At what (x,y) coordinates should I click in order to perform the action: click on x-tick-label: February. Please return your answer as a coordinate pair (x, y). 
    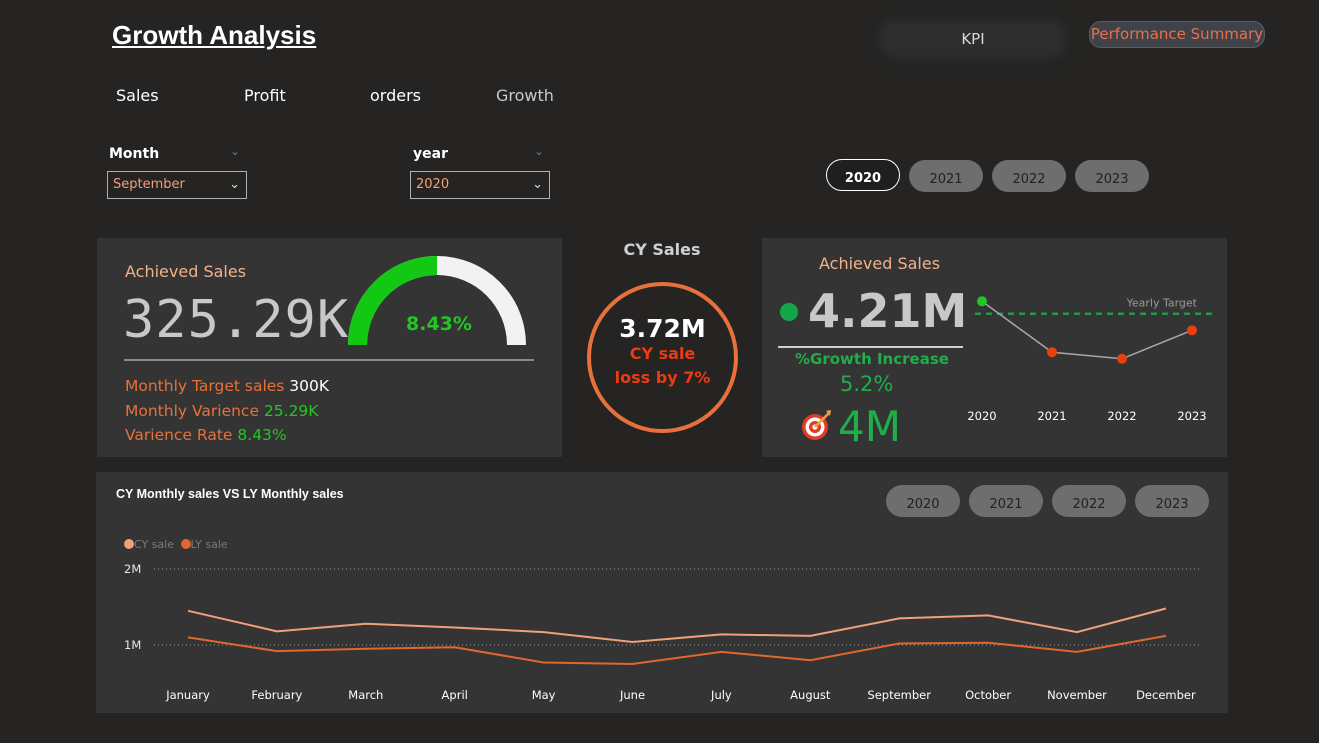
    Looking at the image, I should click on (276, 695).